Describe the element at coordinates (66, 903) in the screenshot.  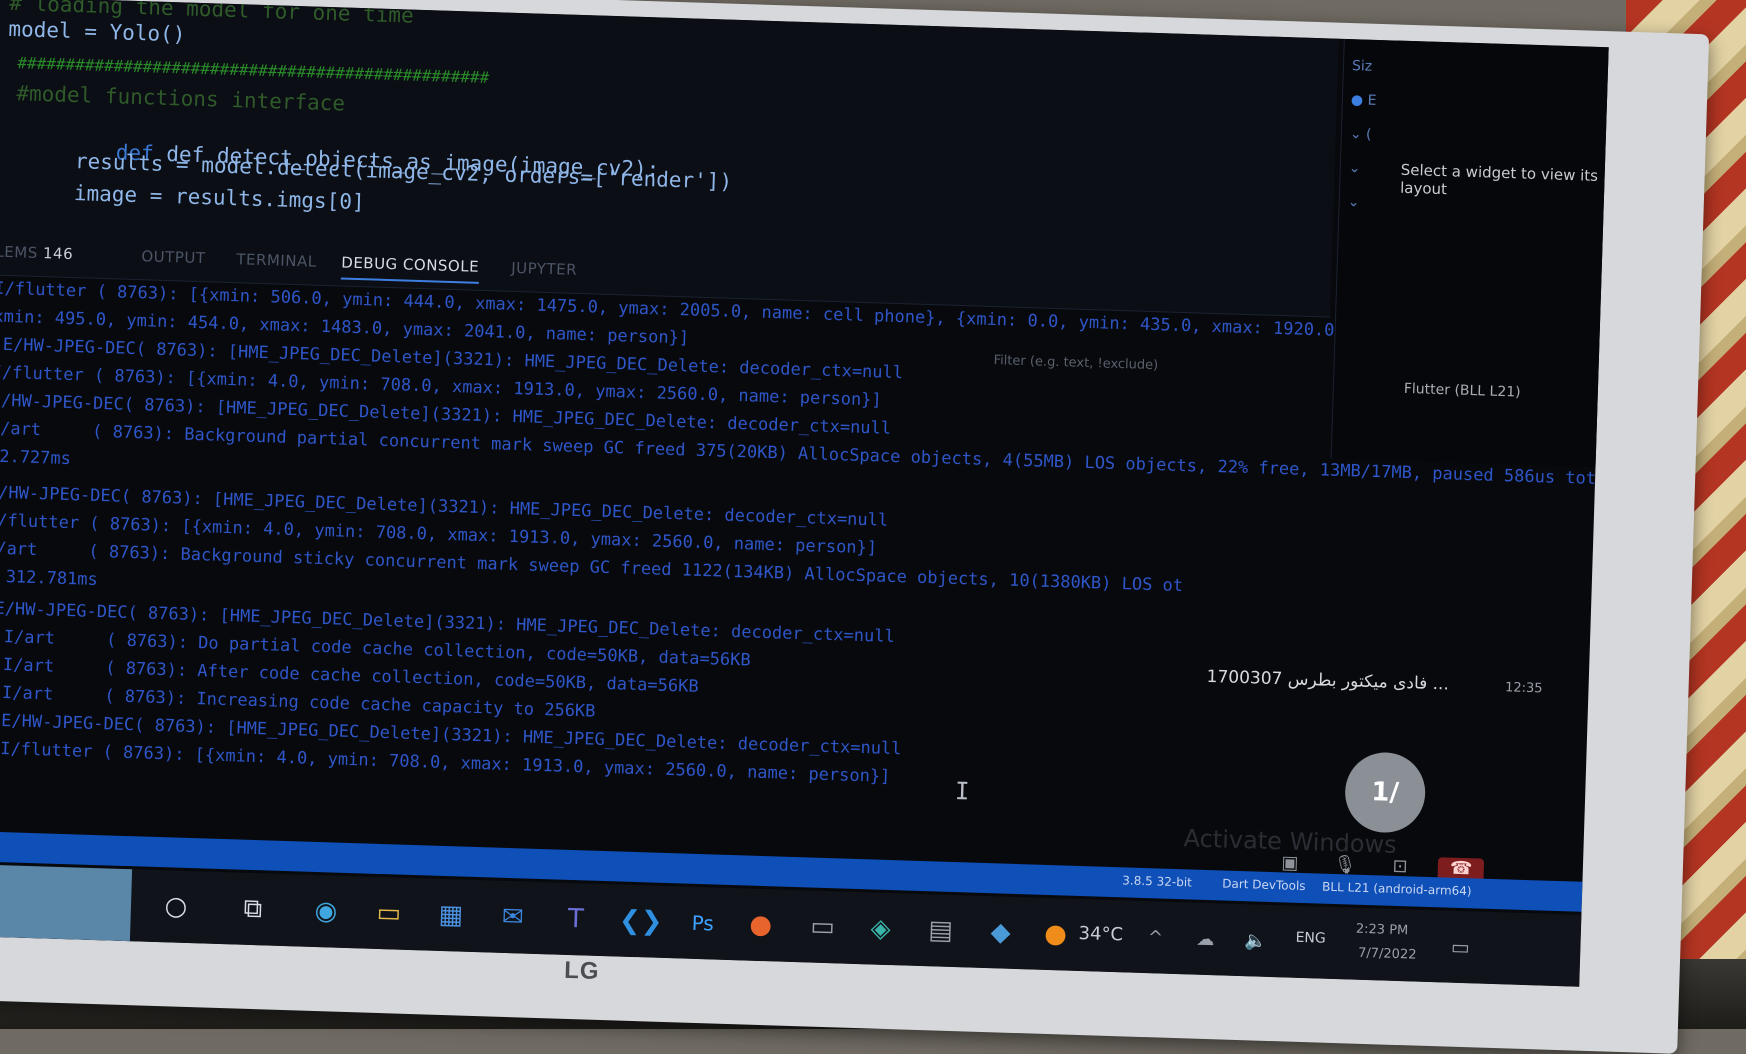
I see `taskbar-search-area` at that location.